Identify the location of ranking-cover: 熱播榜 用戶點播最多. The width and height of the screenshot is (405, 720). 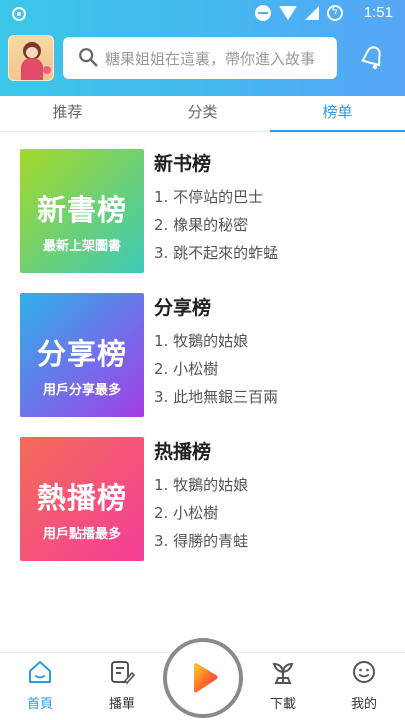
(82, 499).